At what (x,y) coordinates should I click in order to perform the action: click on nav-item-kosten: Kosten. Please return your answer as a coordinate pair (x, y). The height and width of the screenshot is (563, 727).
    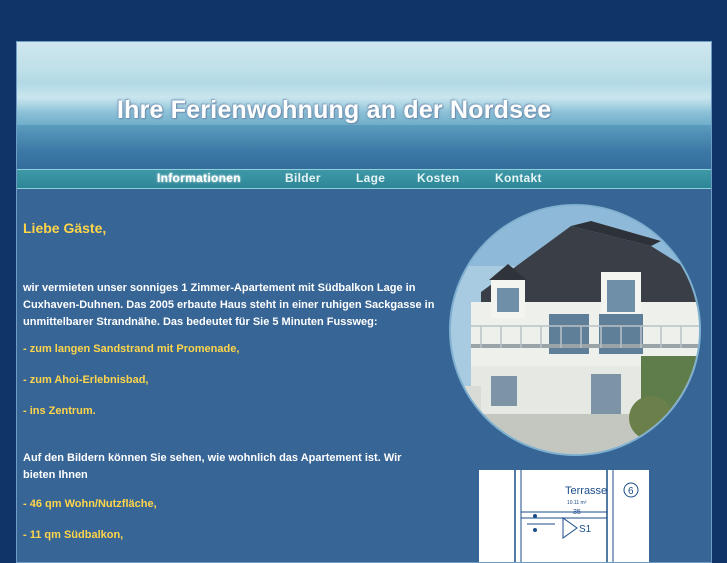
    Looking at the image, I should click on (438, 178).